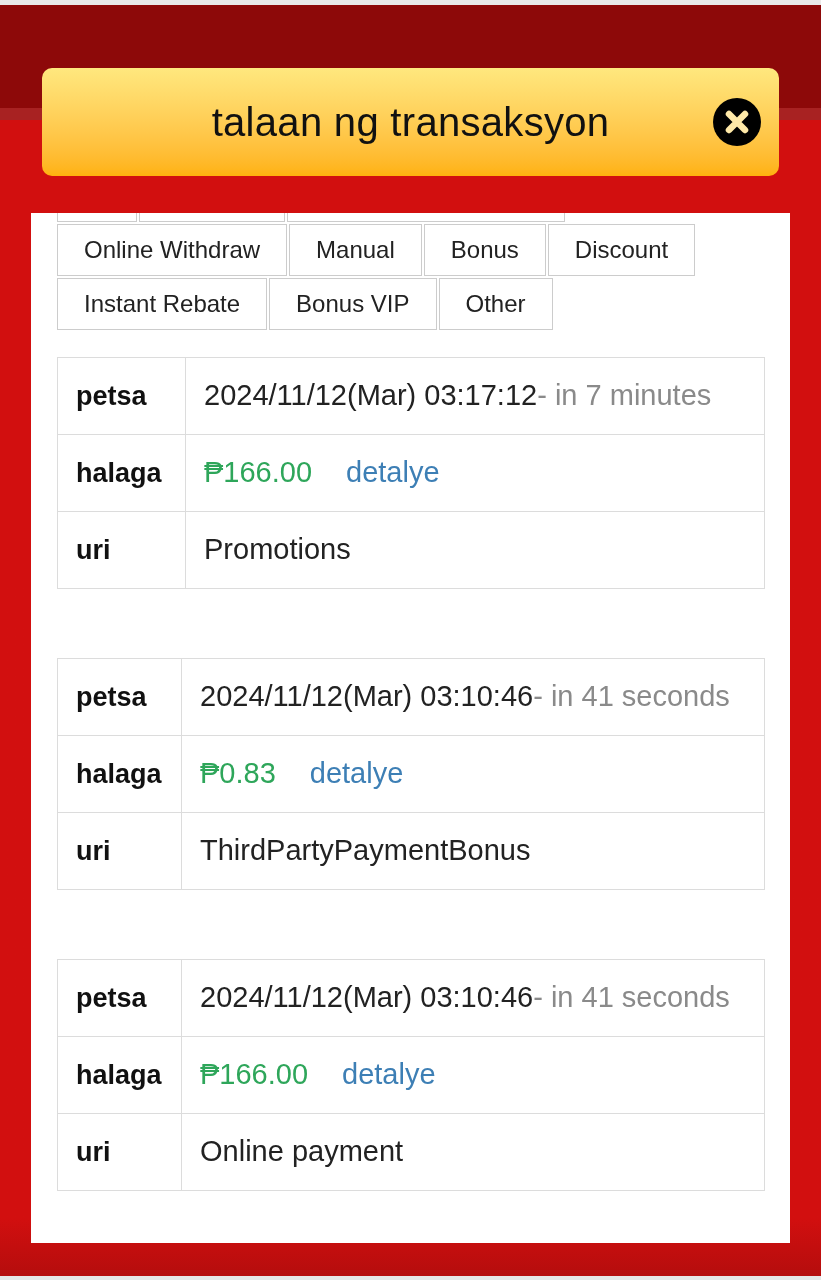  What do you see at coordinates (484, 250) in the screenshot?
I see `tab: Bonus` at bounding box center [484, 250].